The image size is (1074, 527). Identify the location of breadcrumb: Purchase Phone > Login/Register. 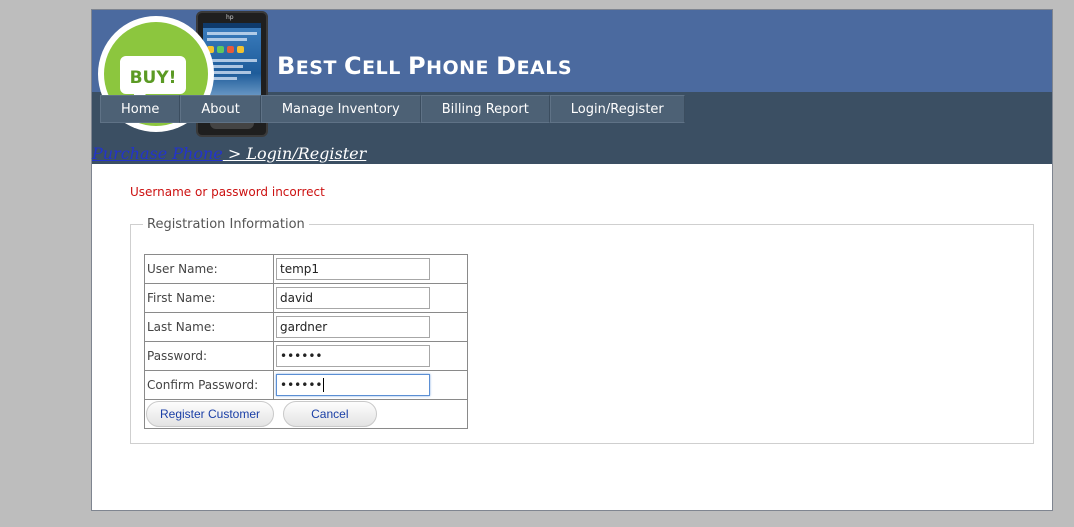
(229, 153).